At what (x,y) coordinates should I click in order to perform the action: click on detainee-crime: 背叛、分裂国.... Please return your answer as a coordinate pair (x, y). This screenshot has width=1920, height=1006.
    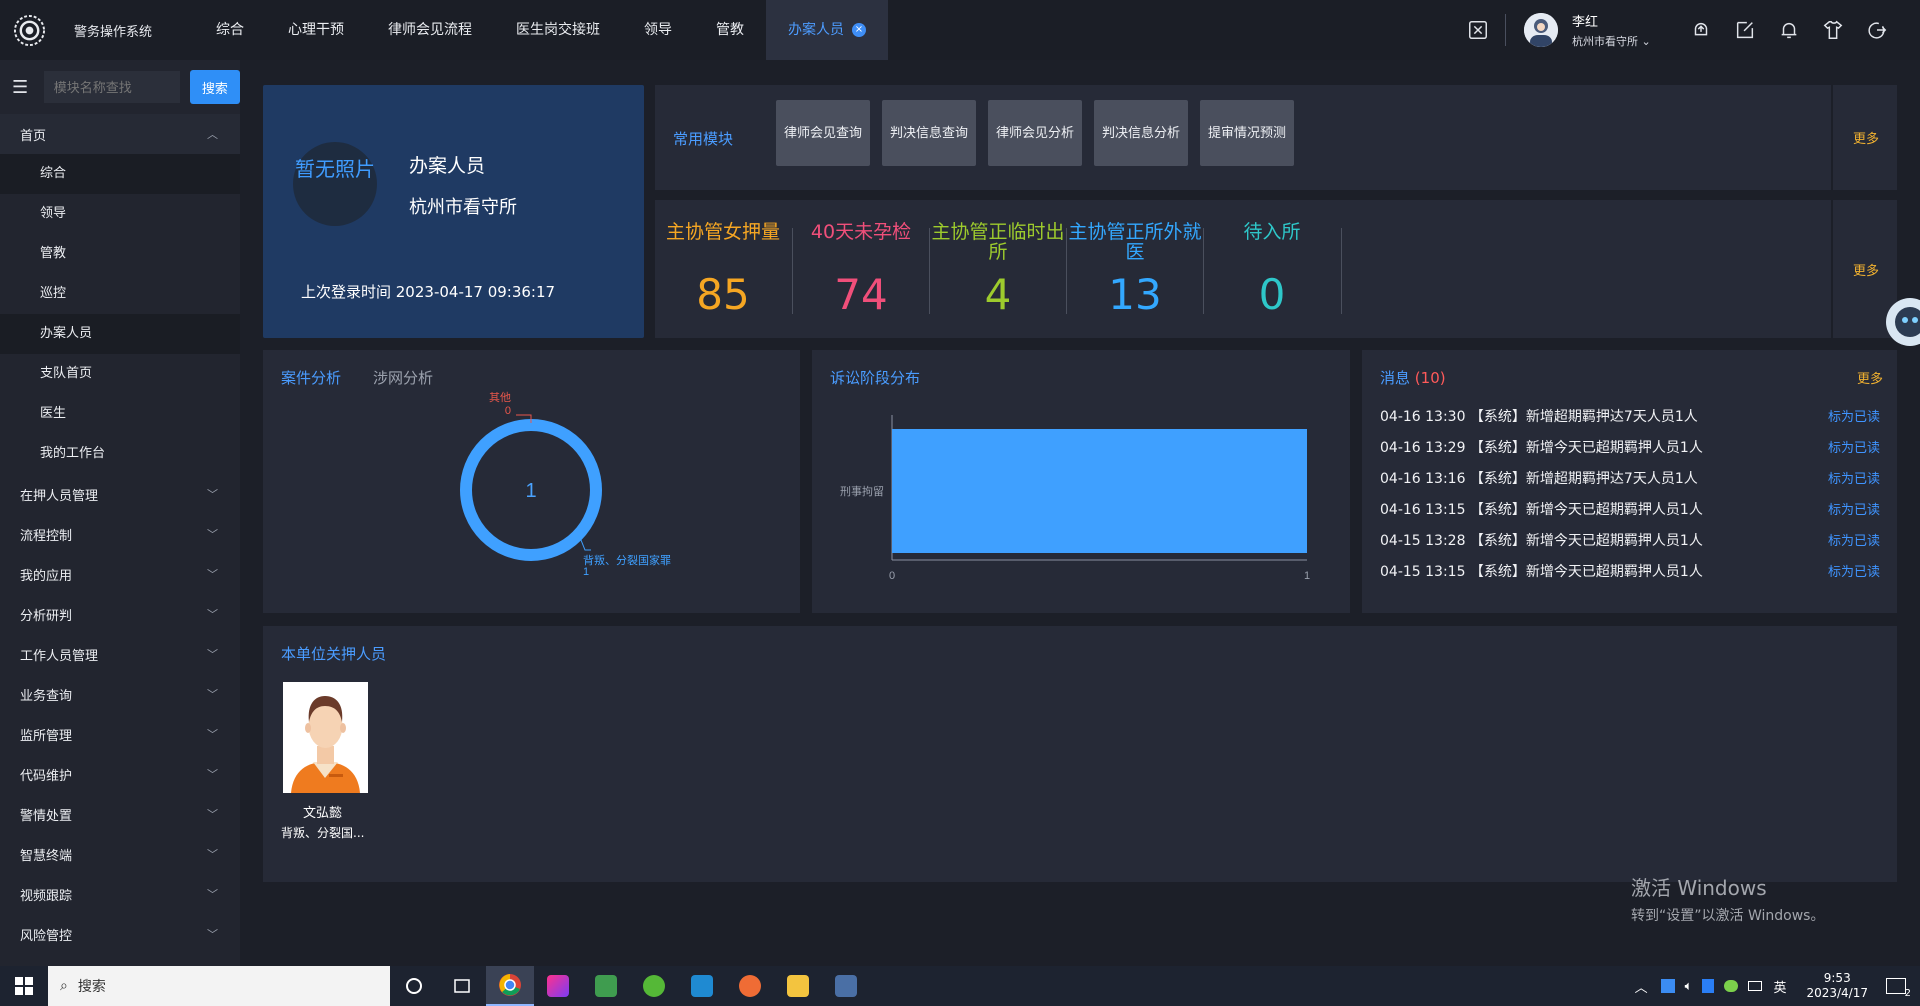
    Looking at the image, I should click on (323, 833).